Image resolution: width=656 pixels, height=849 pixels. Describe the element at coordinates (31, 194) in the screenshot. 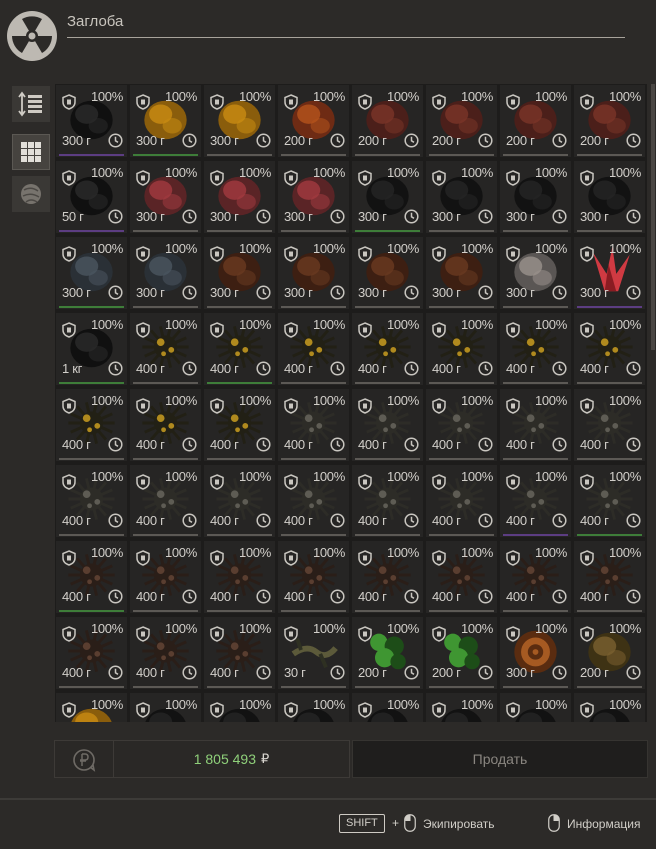

I see `artifacts-filter-button` at that location.